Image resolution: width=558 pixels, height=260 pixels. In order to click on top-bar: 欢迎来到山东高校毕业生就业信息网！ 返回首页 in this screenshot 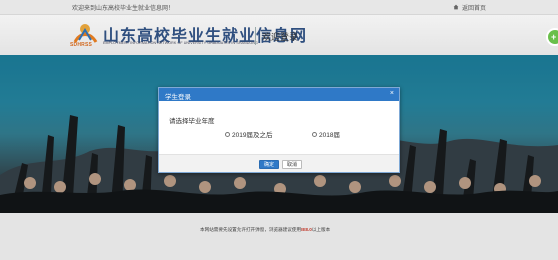, I will do `click(279, 7)`.